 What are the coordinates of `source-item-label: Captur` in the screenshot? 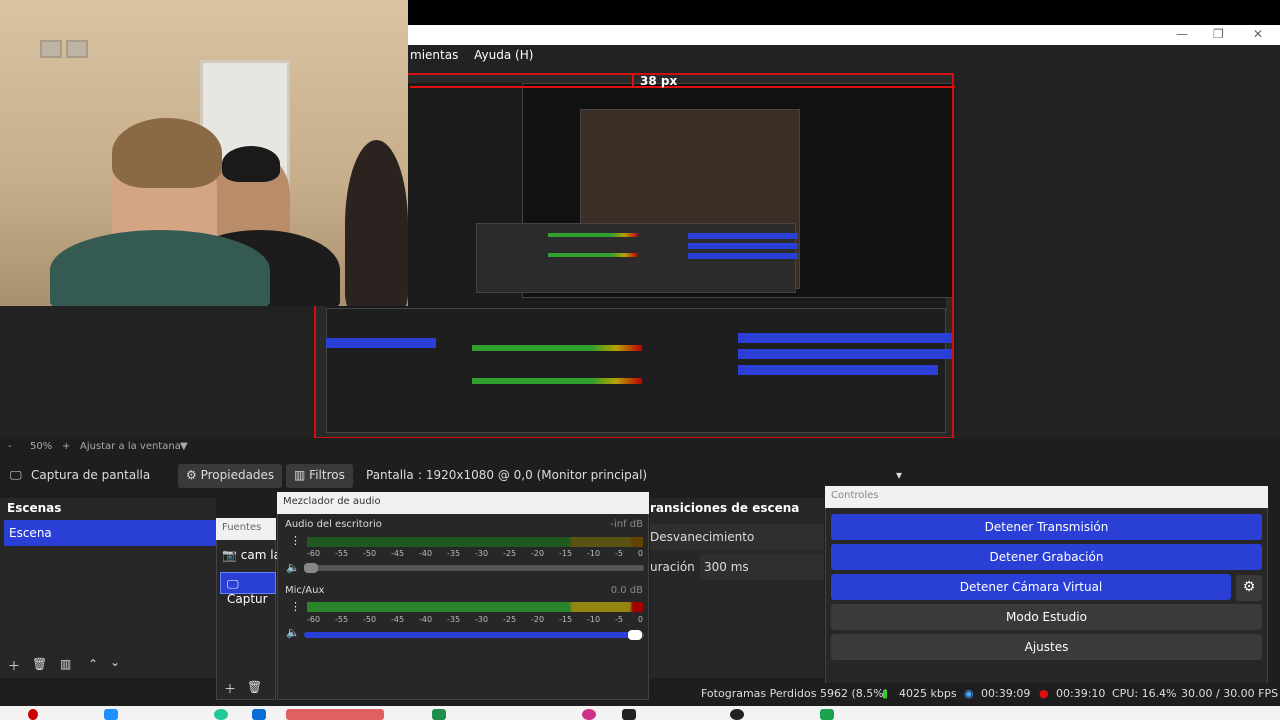 It's located at (247, 599).